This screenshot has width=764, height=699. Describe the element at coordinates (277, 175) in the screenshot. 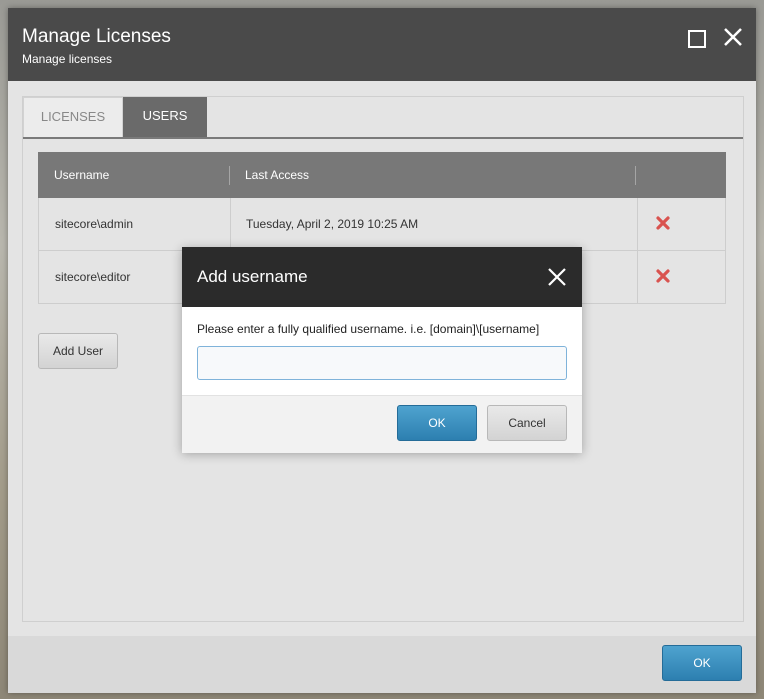

I see `column-header-last-access: Last Access` at that location.